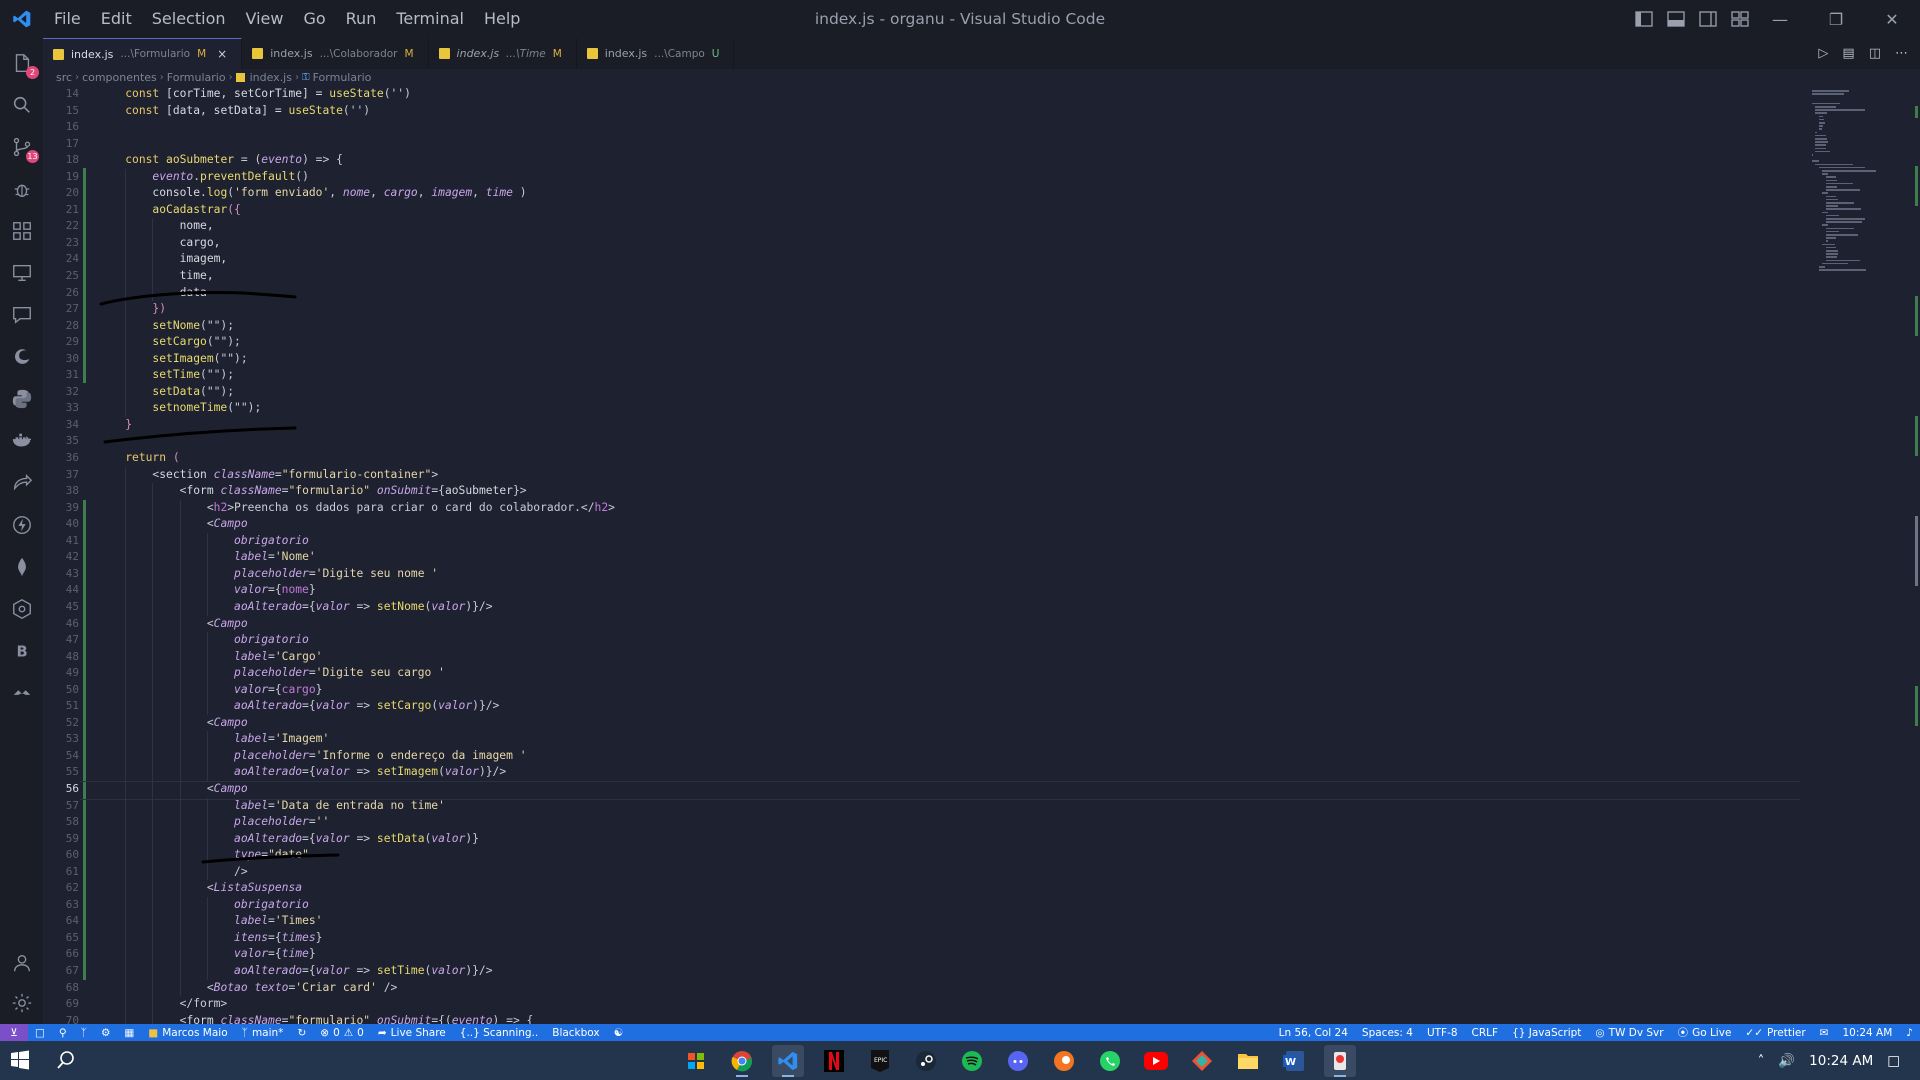  Describe the element at coordinates (880, 1061) in the screenshot. I see `epic-games-icon: EPIC` at that location.